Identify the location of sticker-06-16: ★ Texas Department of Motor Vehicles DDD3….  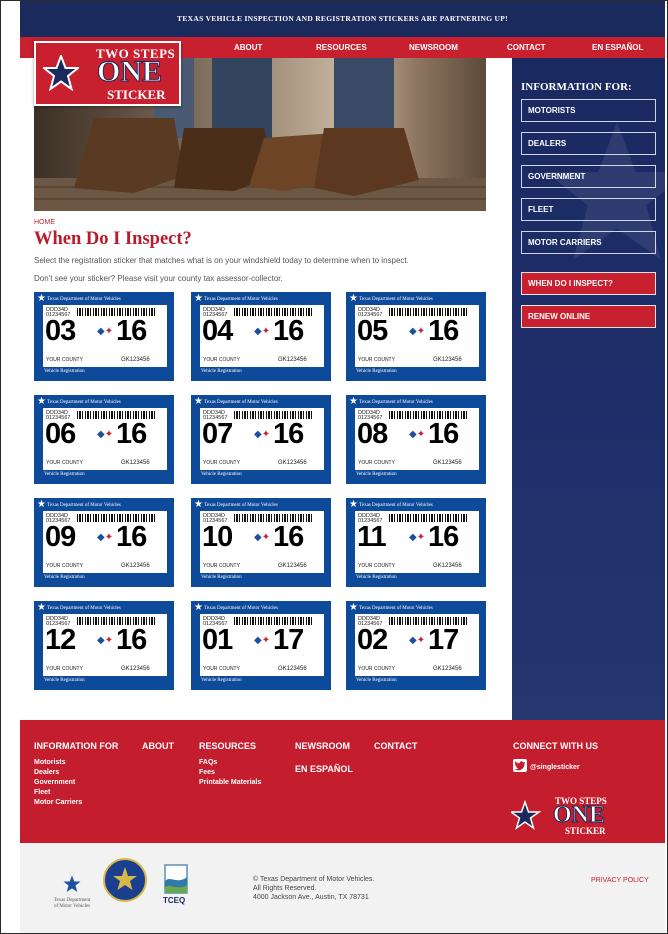
(104, 439).